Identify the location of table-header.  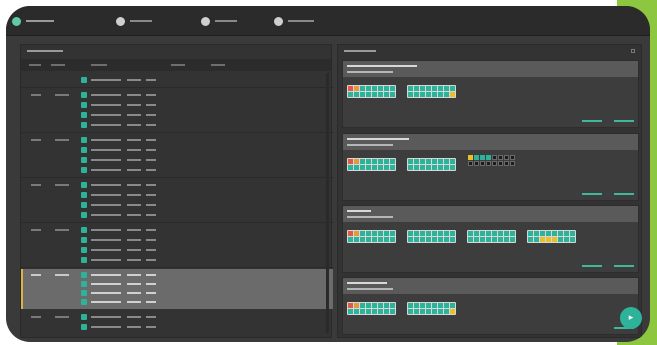
(176, 65).